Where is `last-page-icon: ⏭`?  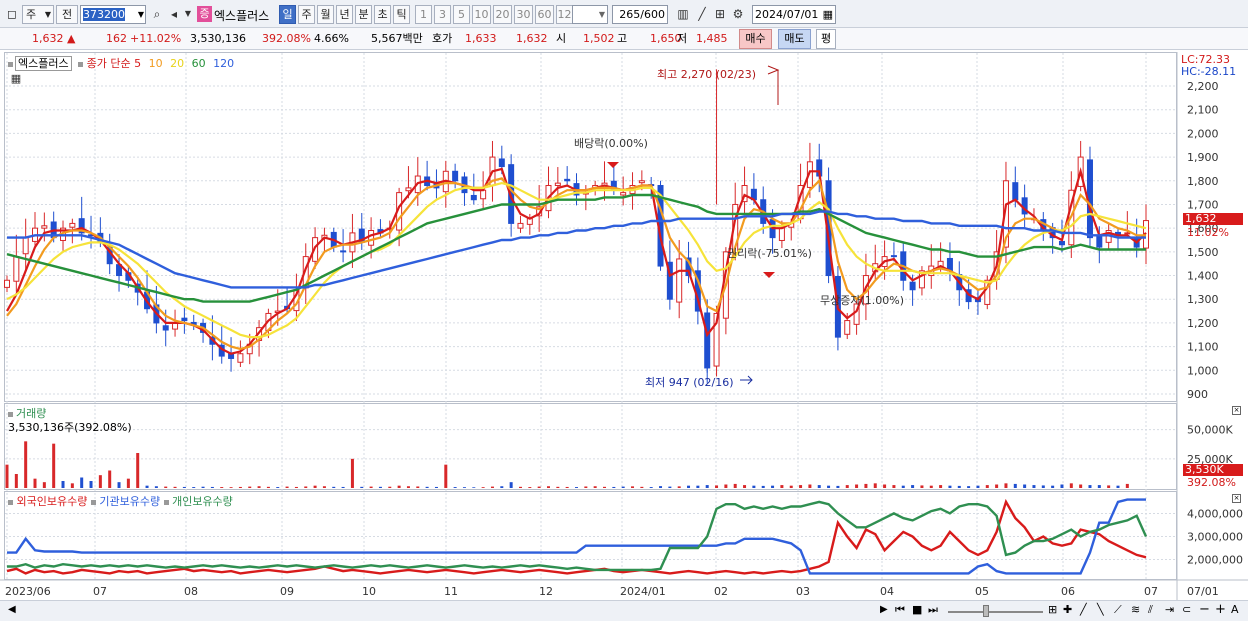 last-page-icon: ⏭ is located at coordinates (933, 610).